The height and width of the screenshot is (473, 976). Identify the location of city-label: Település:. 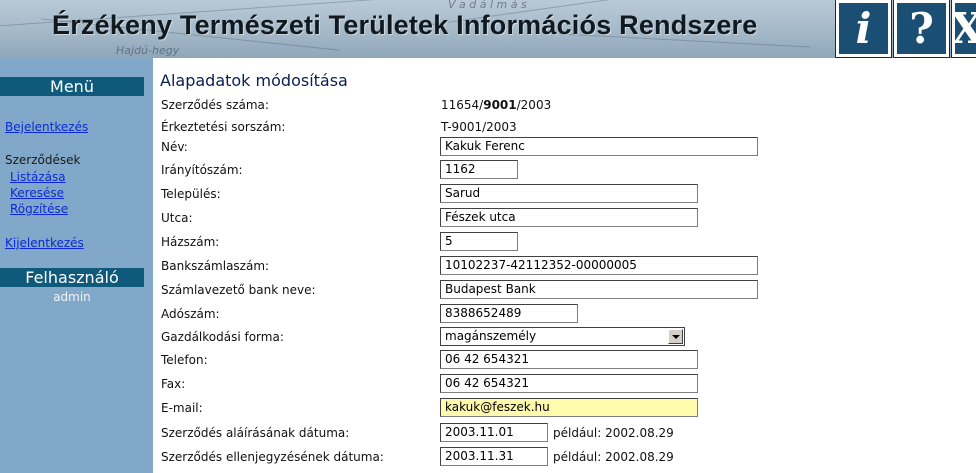
(191, 194).